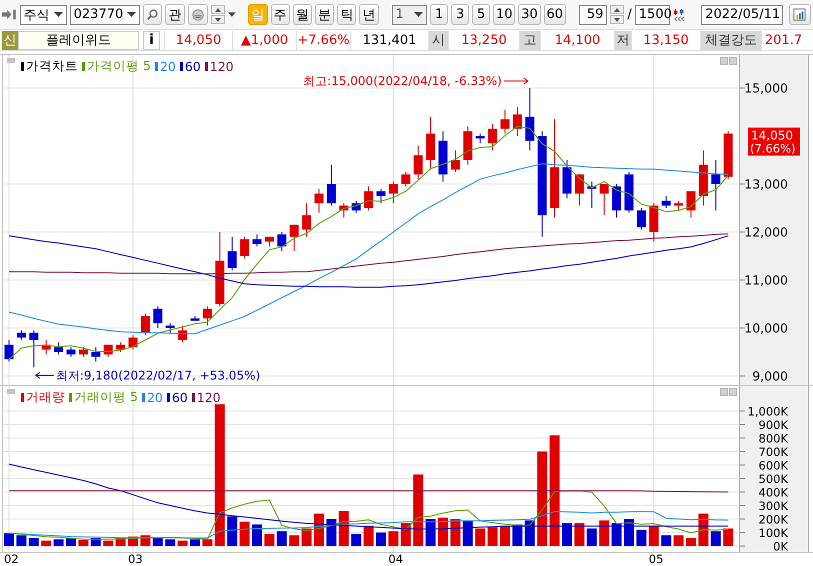 Image resolution: width=813 pixels, height=566 pixels. What do you see at coordinates (151, 40) in the screenshot?
I see `info-button: i` at bounding box center [151, 40].